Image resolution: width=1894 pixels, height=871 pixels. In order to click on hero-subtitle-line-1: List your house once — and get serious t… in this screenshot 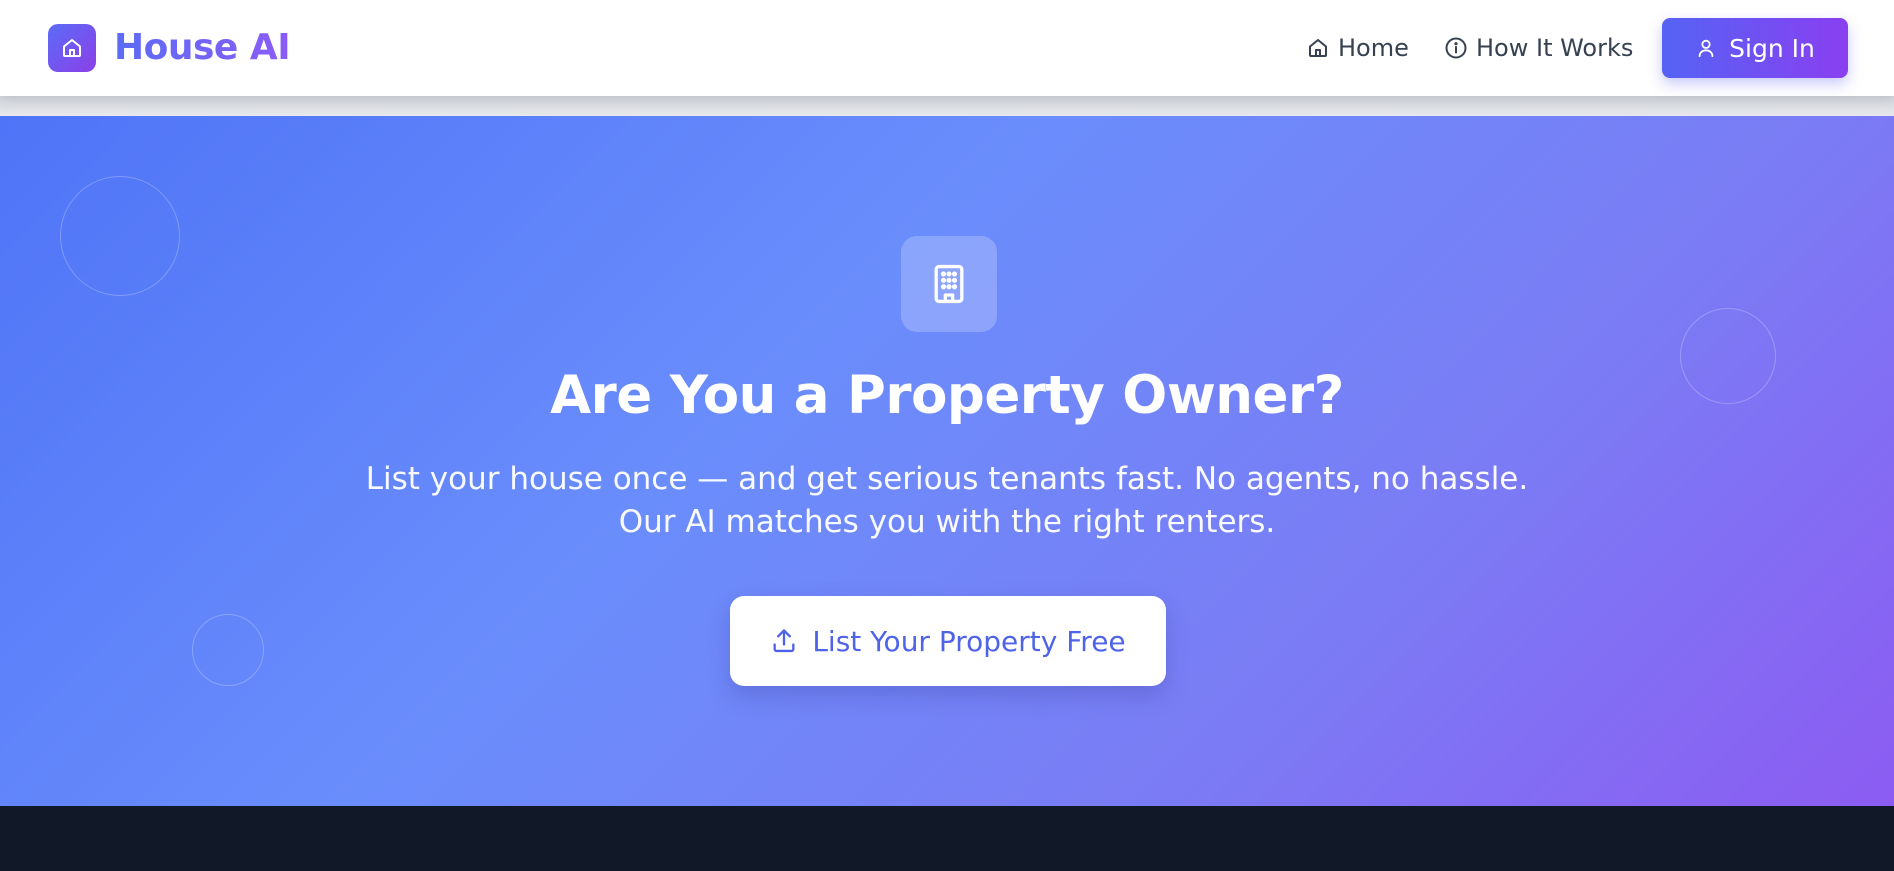, I will do `click(947, 479)`.